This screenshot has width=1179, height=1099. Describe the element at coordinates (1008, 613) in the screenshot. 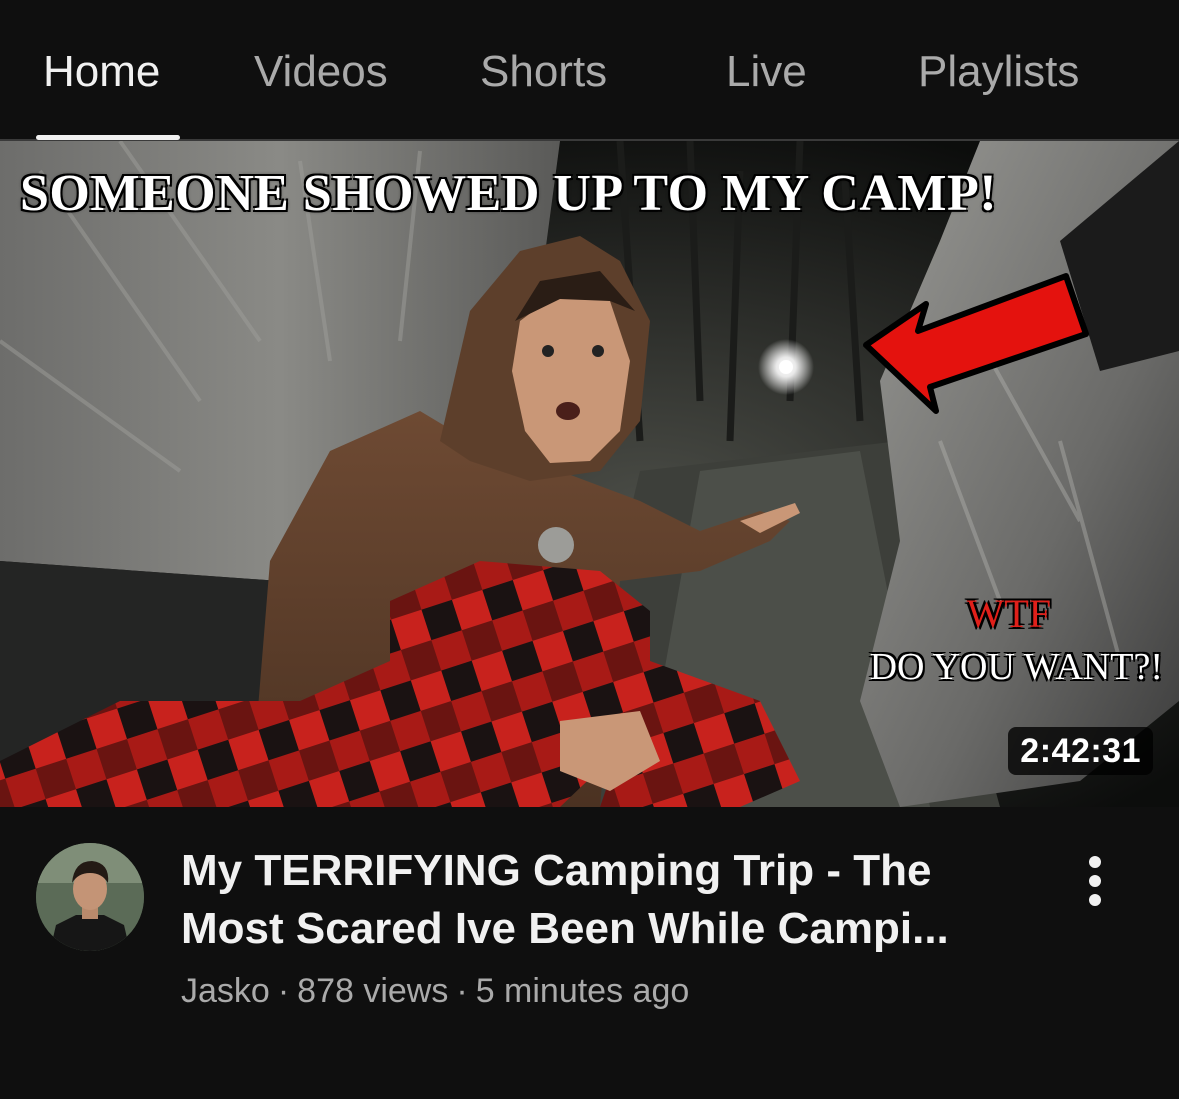

I see `thumbnail-caption-red: WTF` at that location.